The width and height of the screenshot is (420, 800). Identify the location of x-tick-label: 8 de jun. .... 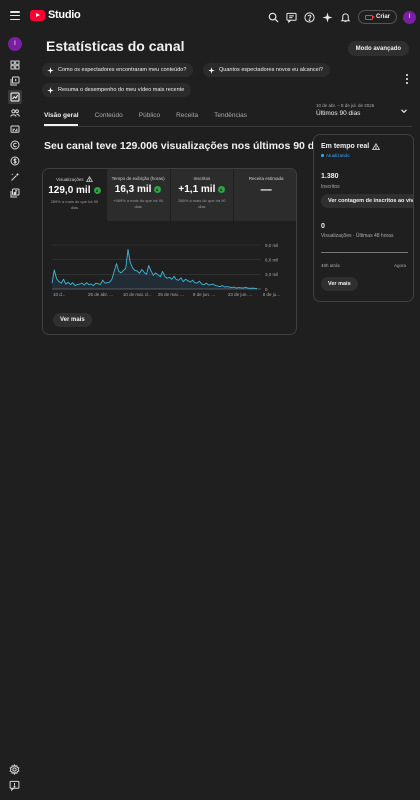
(204, 294).